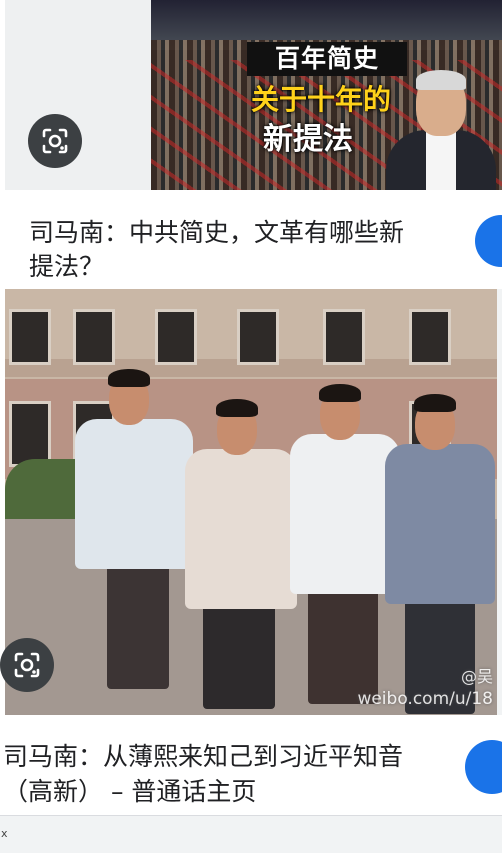  What do you see at coordinates (251, 834) in the screenshot?
I see `bottom-bar` at bounding box center [251, 834].